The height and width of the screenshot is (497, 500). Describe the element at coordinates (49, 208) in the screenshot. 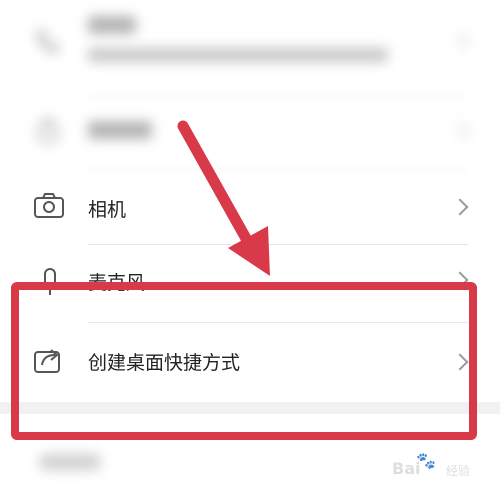

I see `camera-icon` at that location.